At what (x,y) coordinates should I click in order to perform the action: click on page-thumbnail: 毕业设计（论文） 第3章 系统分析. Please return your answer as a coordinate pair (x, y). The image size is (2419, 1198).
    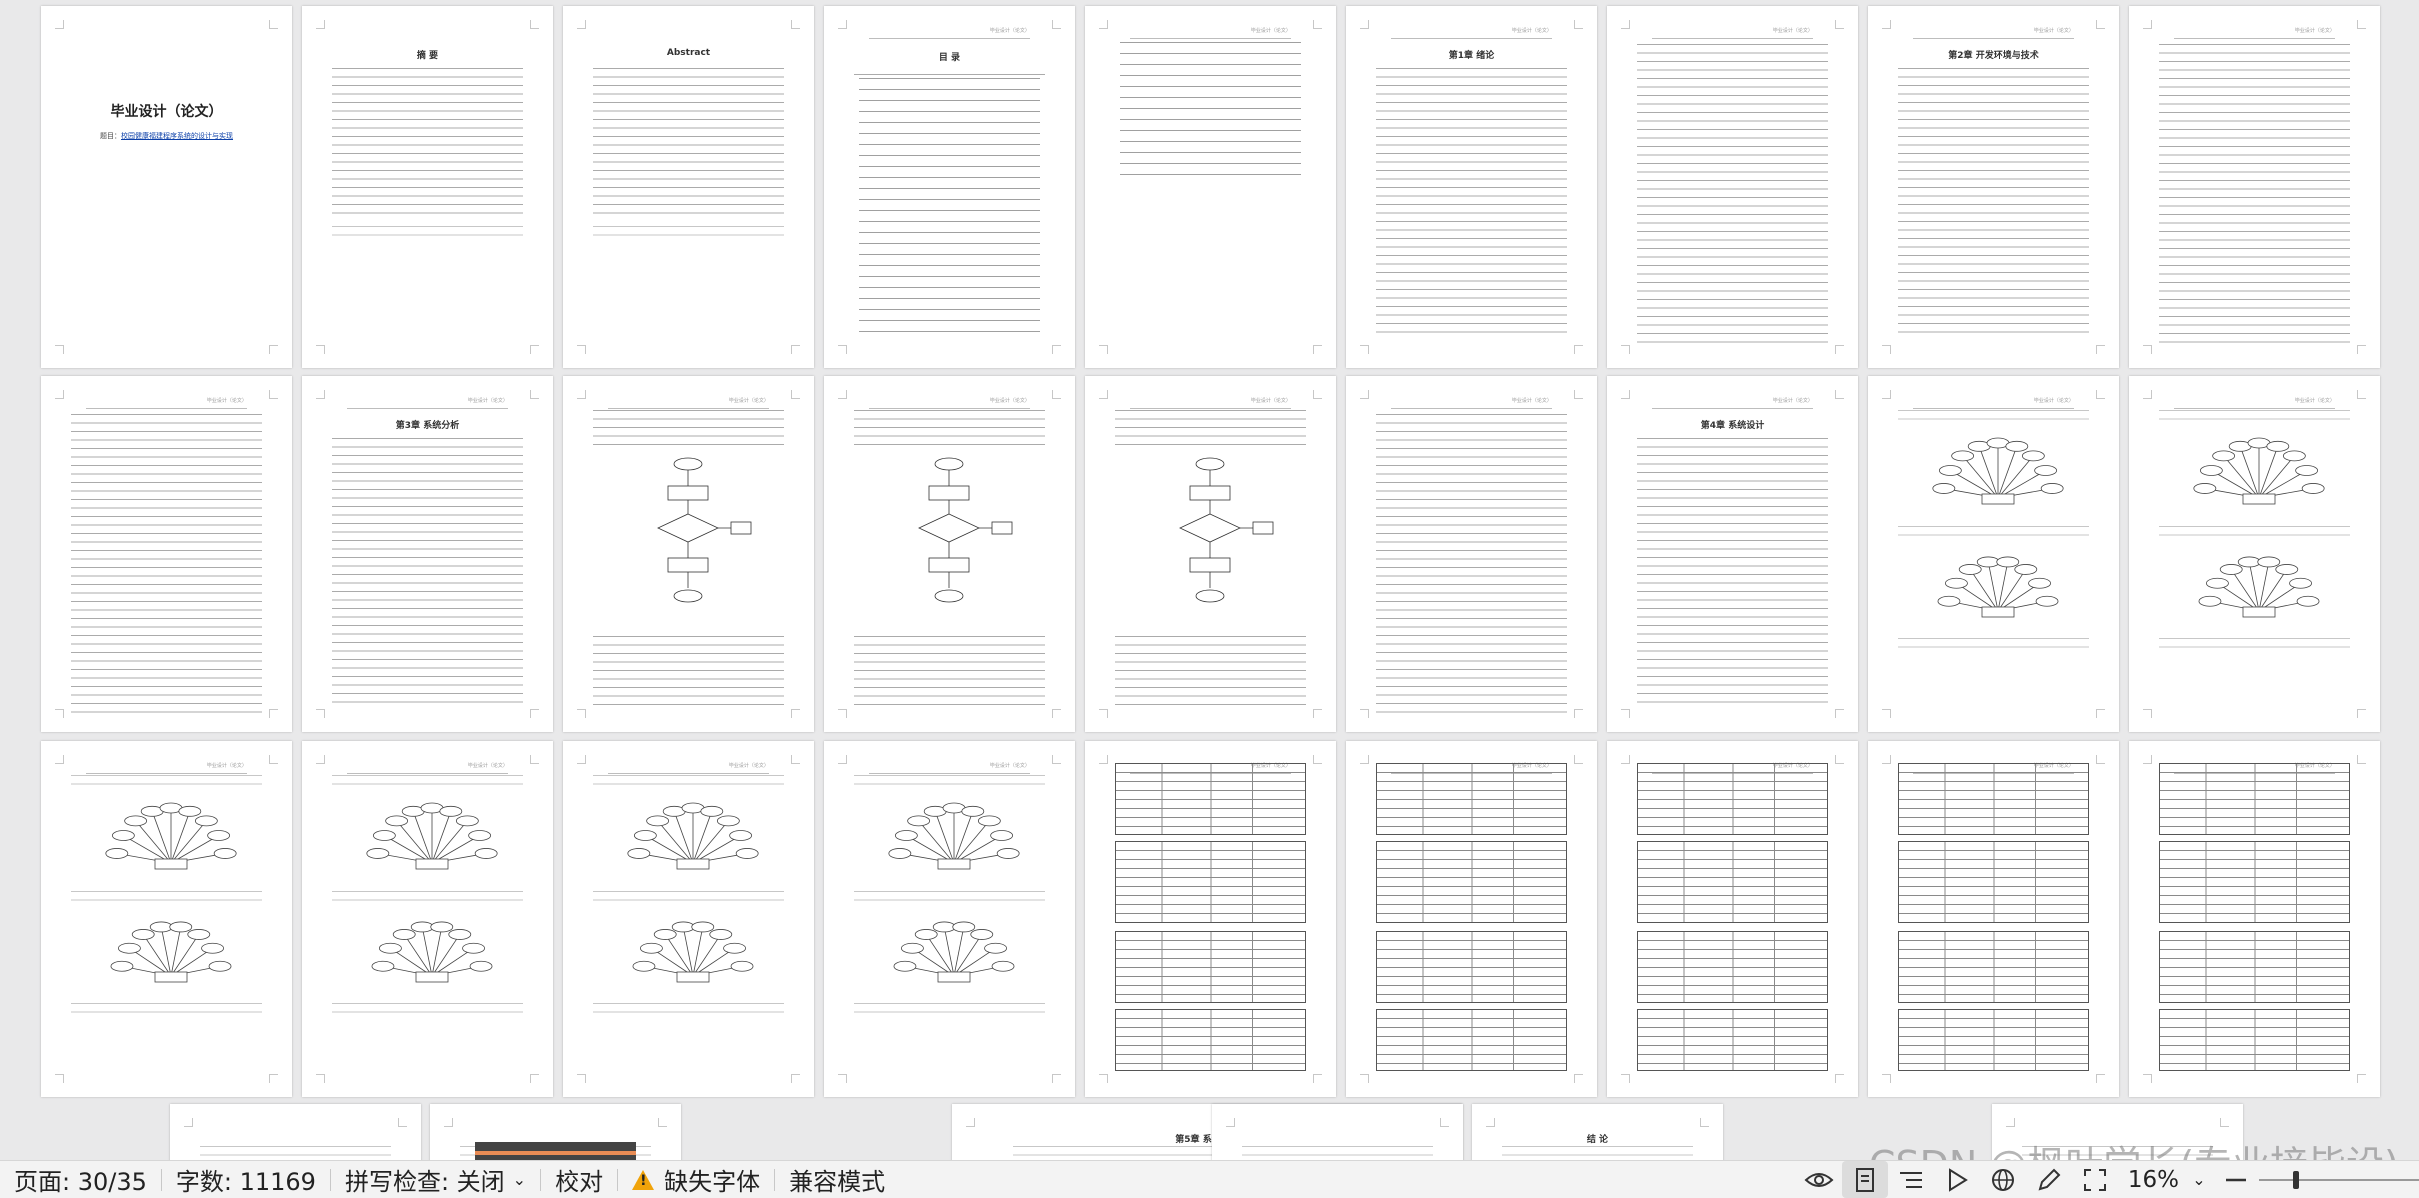
    Looking at the image, I should click on (427, 554).